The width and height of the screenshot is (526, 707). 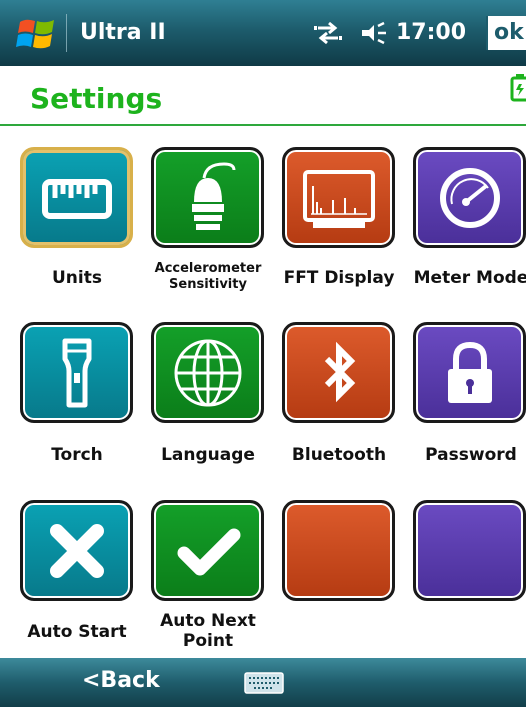 I want to click on units-label: Units, so click(x=77, y=278).